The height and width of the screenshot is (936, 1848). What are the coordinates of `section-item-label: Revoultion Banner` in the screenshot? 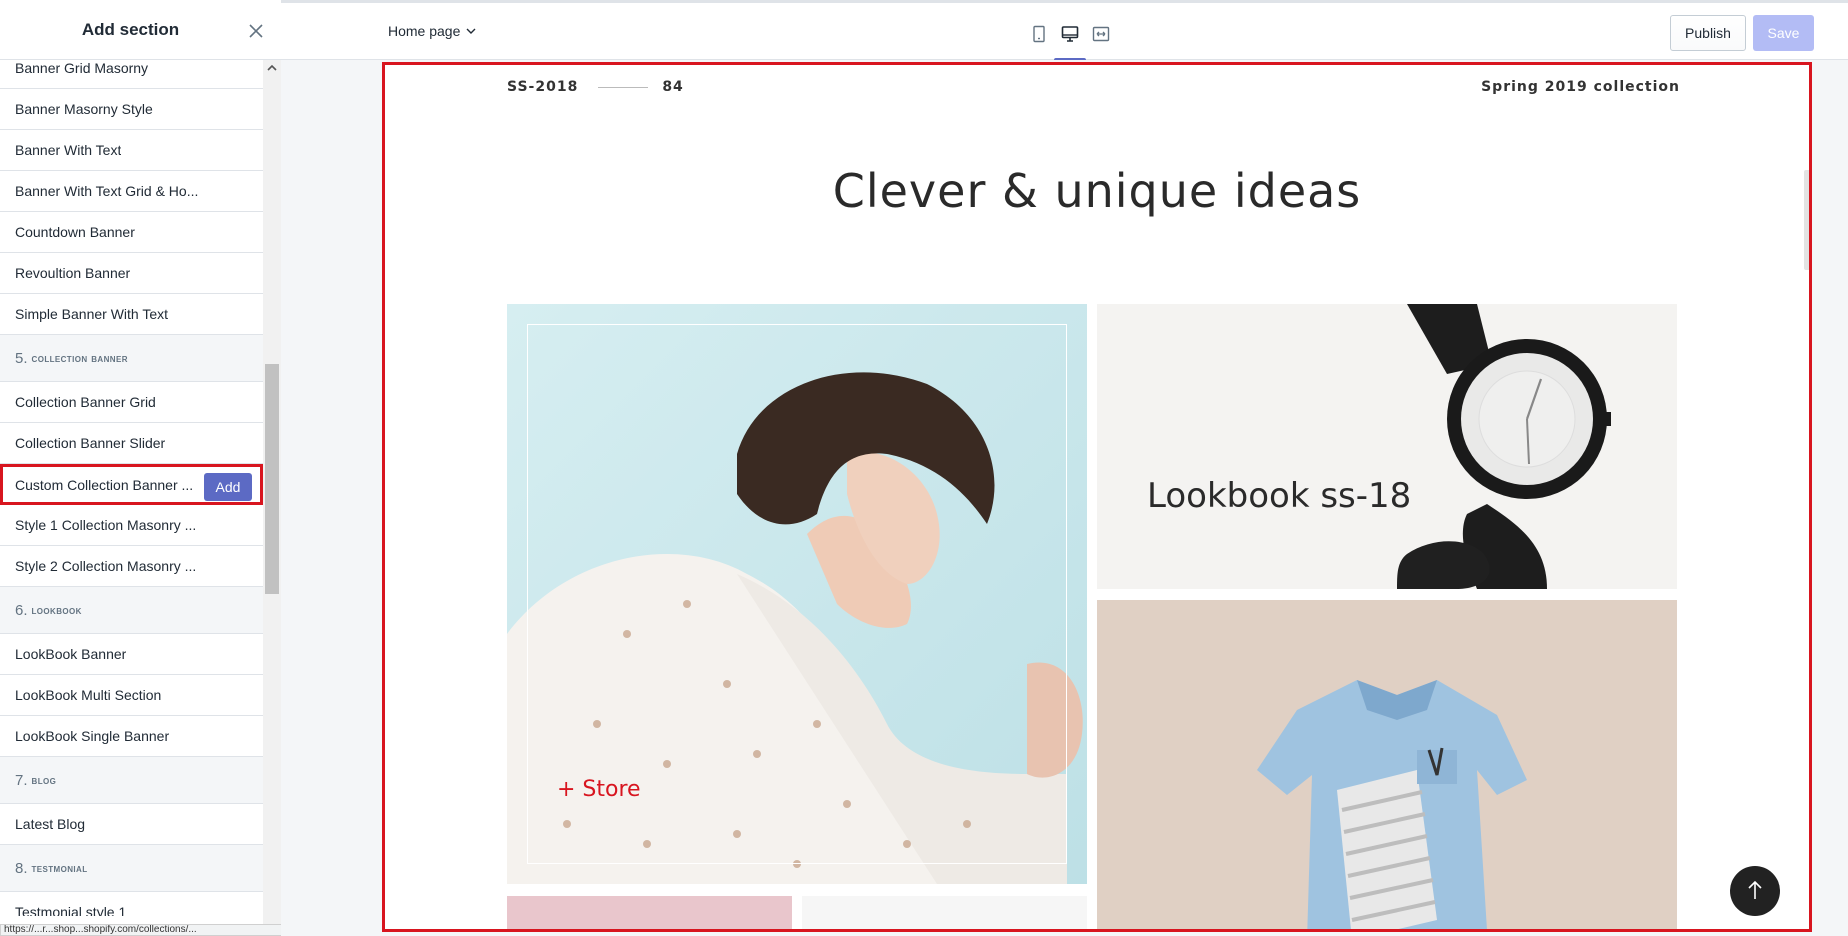 It's located at (73, 273).